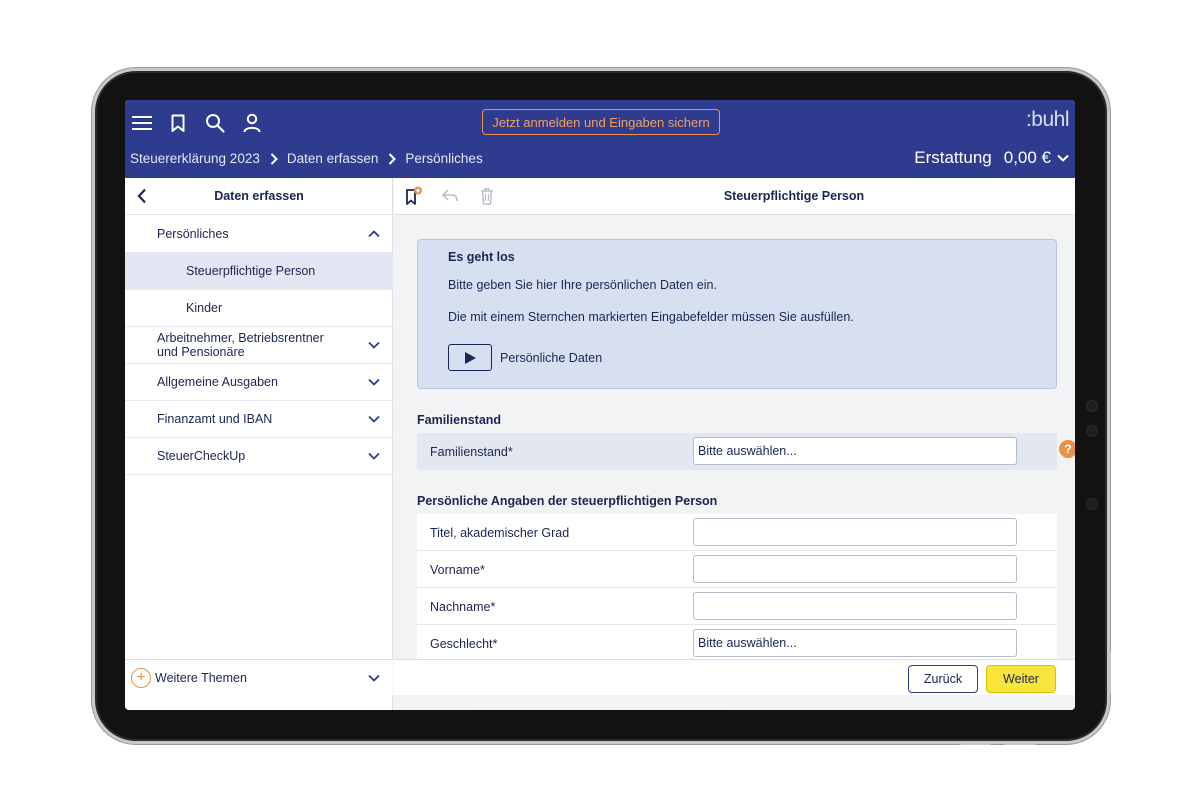  I want to click on trash-icon, so click(487, 196).